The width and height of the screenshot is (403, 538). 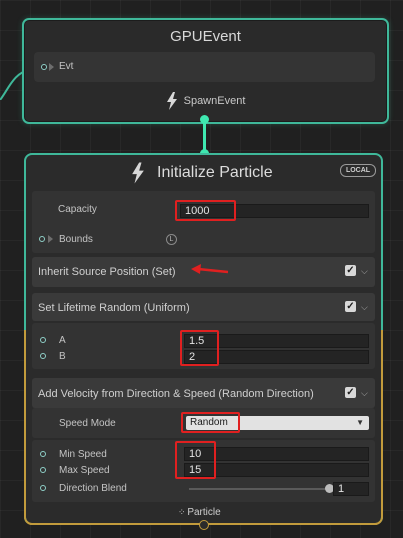 I want to click on capacity-annotation, so click(x=205, y=210).